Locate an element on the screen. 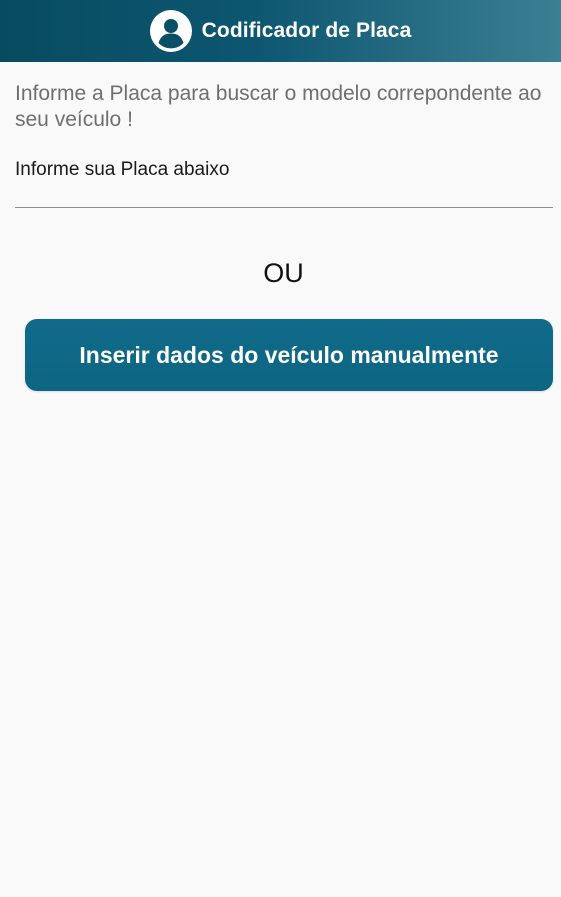 This screenshot has width=561, height=897. app-bar: Codificador de Placa is located at coordinates (280, 31).